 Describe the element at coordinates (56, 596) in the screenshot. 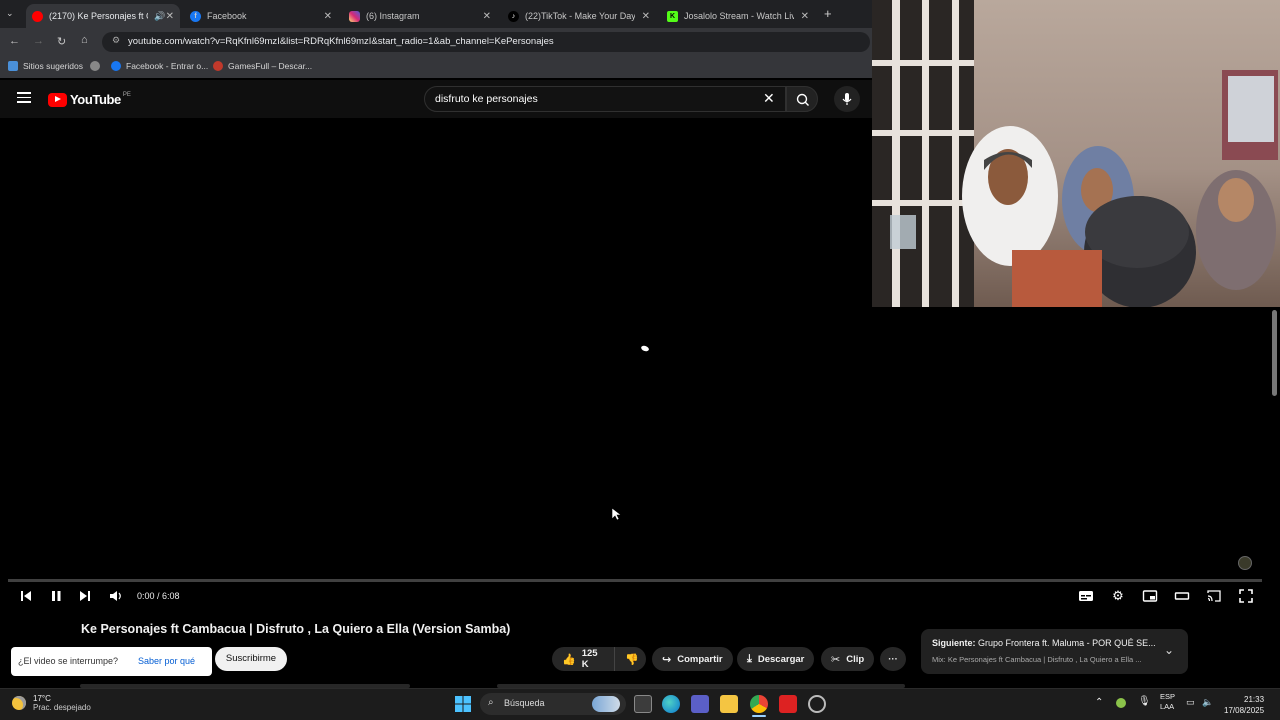

I see `pause-button` at that location.